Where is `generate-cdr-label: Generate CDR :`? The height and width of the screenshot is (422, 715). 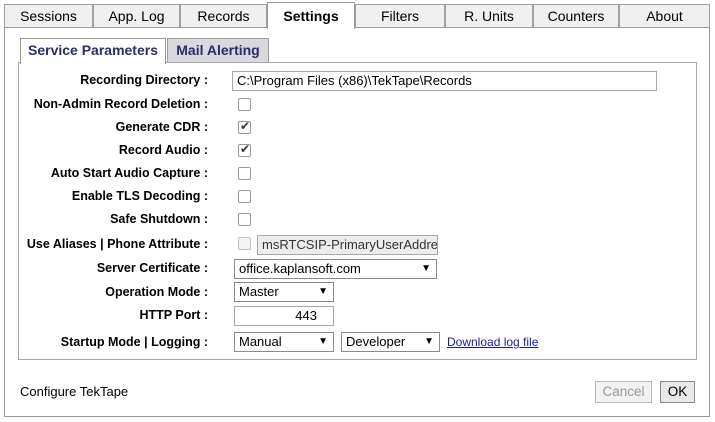 generate-cdr-label: Generate CDR : is located at coordinates (161, 127).